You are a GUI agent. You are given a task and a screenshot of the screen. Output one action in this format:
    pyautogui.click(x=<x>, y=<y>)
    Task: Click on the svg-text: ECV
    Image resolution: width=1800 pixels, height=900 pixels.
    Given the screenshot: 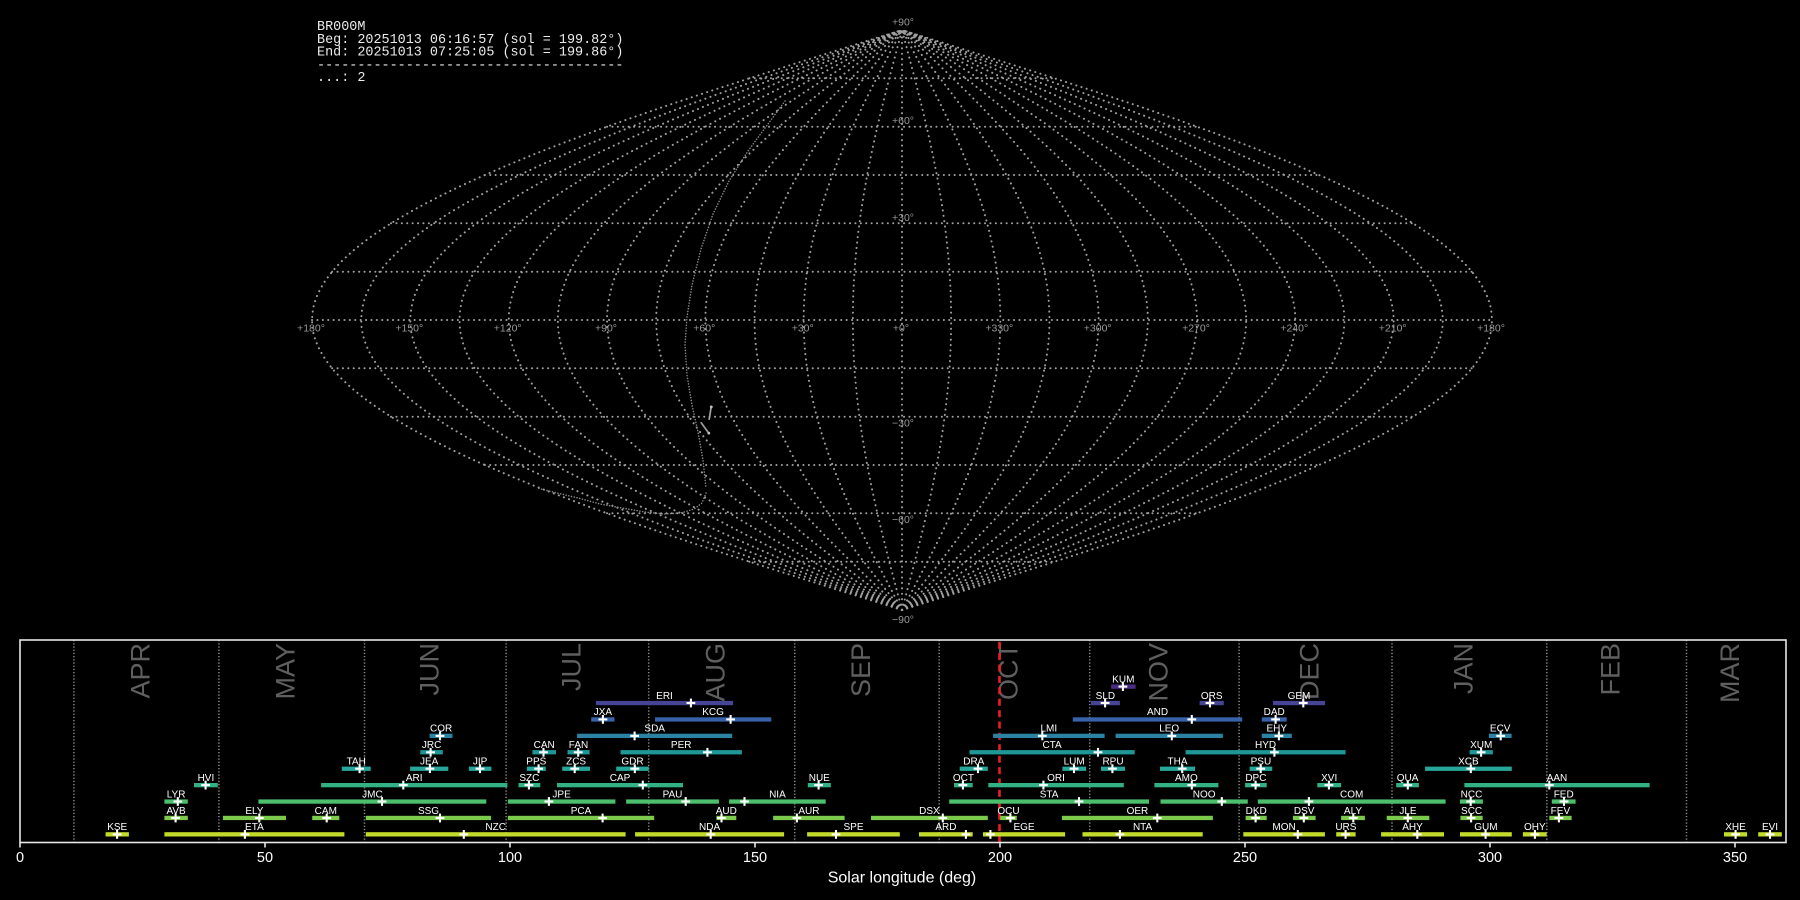 What is the action you would take?
    pyautogui.click(x=1500, y=729)
    